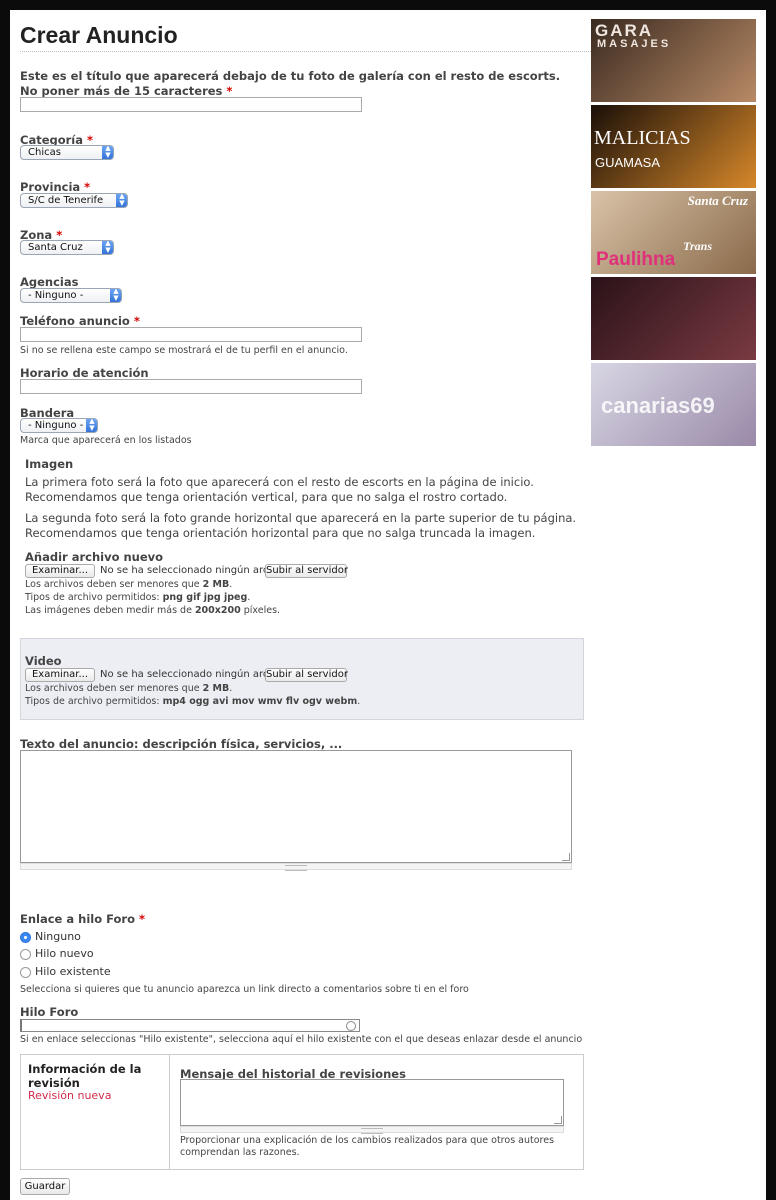  I want to click on image-heading: Imagen, so click(49, 464).